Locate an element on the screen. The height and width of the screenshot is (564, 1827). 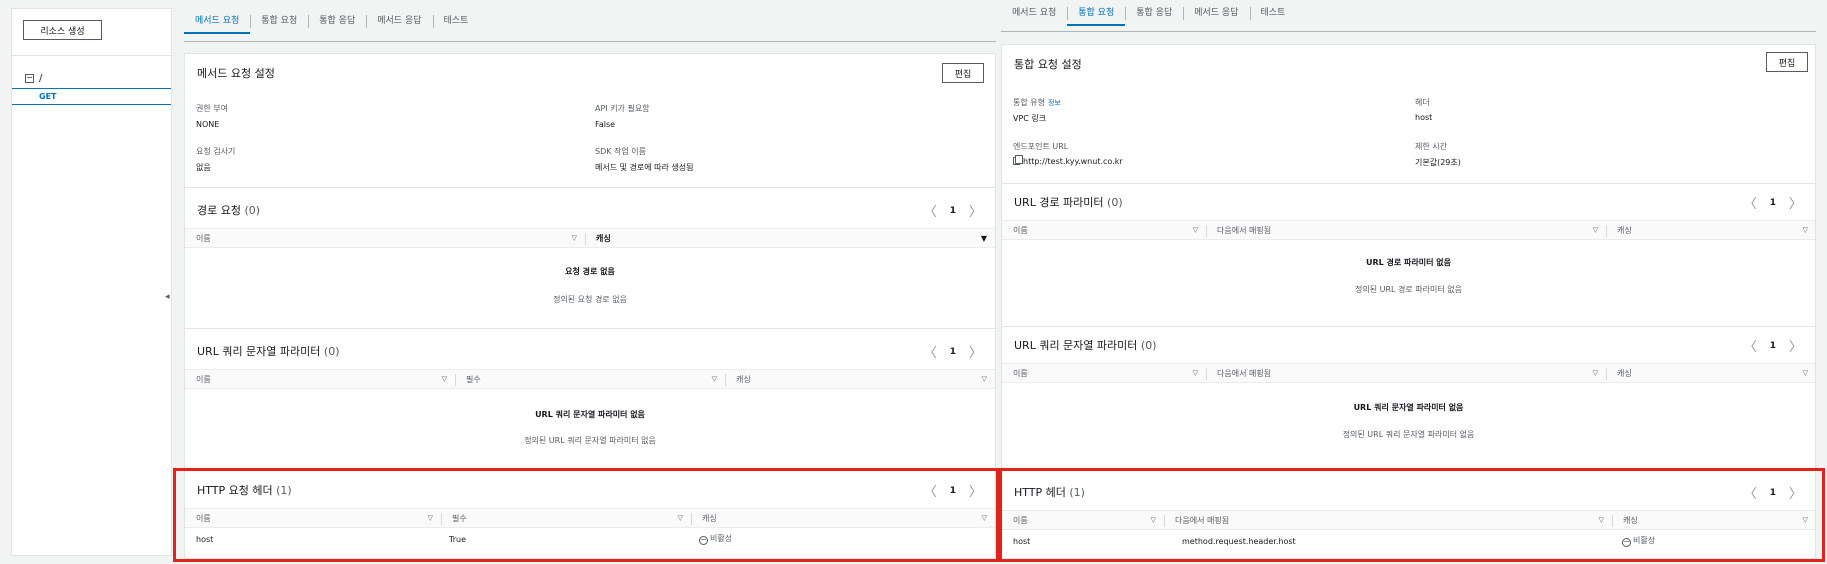
api-key-value: False is located at coordinates (605, 124).